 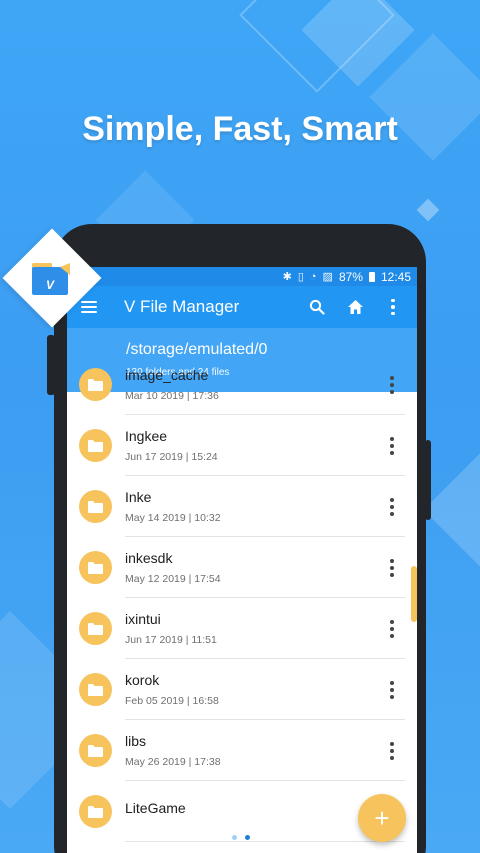 I want to click on file-name: ixintui, so click(x=143, y=619).